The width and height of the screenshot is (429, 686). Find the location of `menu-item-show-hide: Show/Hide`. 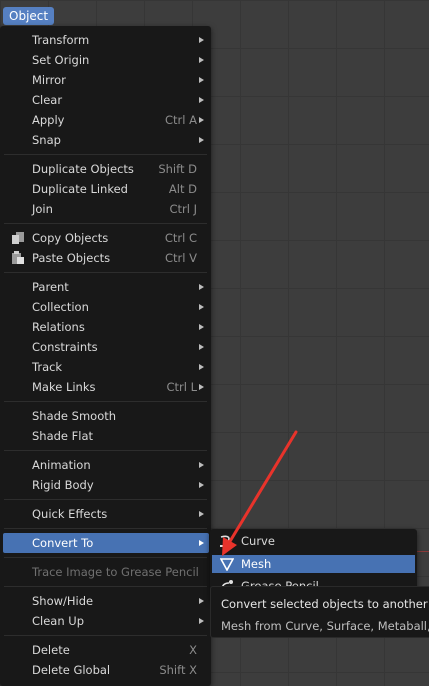

menu-item-show-hide: Show/Hide is located at coordinates (106, 601).